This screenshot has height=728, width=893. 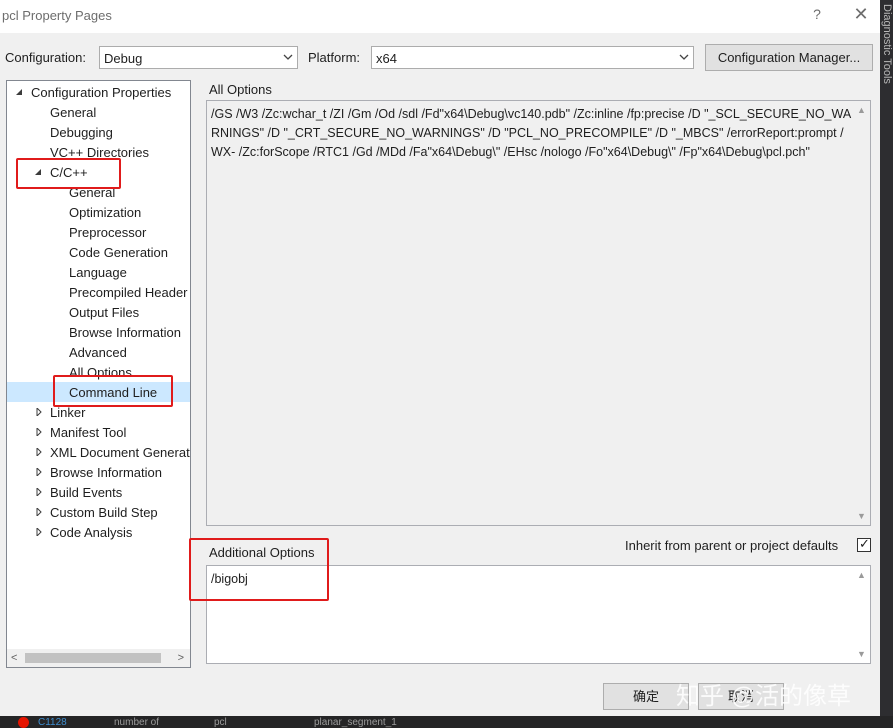 I want to click on tree-item-manifest-tool: Manifest Tool, so click(x=98, y=432).